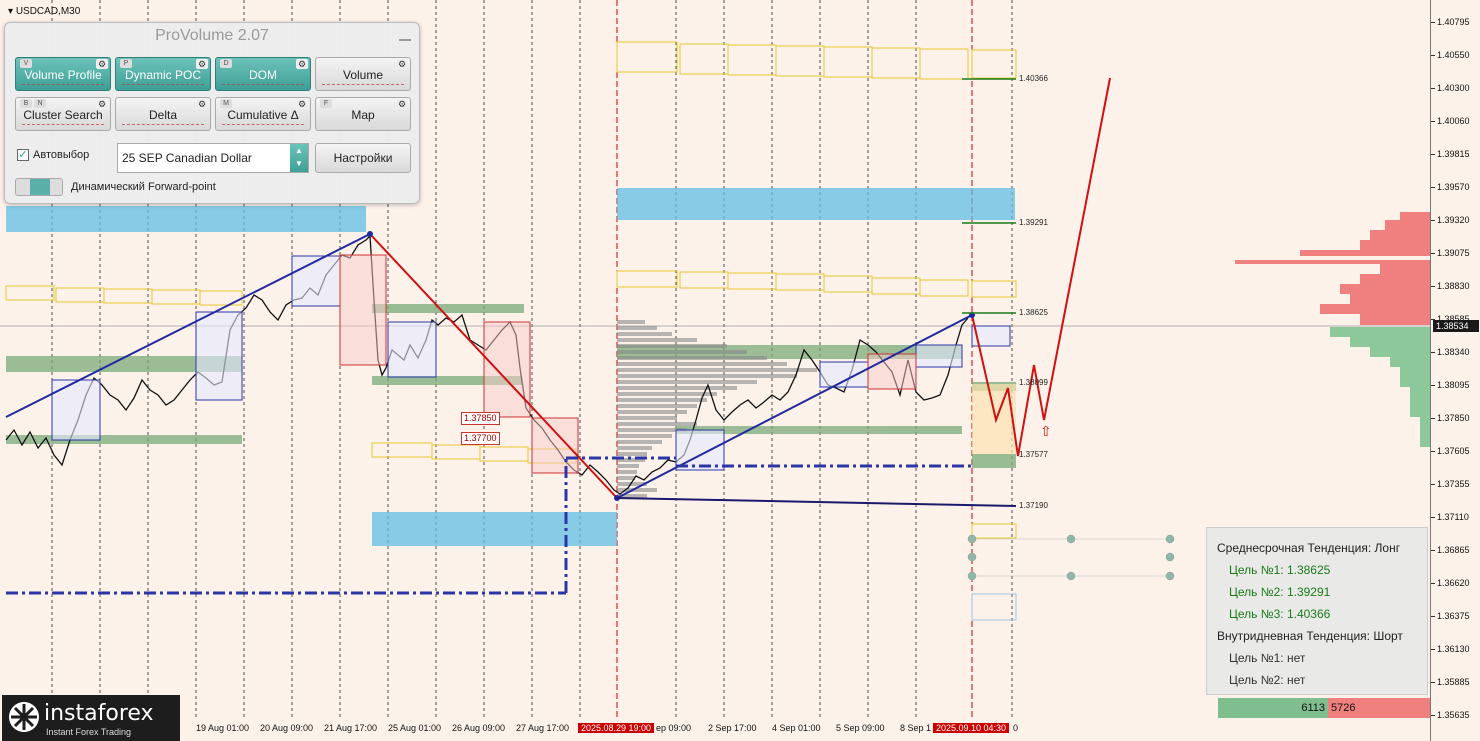  Describe the element at coordinates (1046, 431) in the screenshot. I see `up-arrow-icon: ⇧` at that location.